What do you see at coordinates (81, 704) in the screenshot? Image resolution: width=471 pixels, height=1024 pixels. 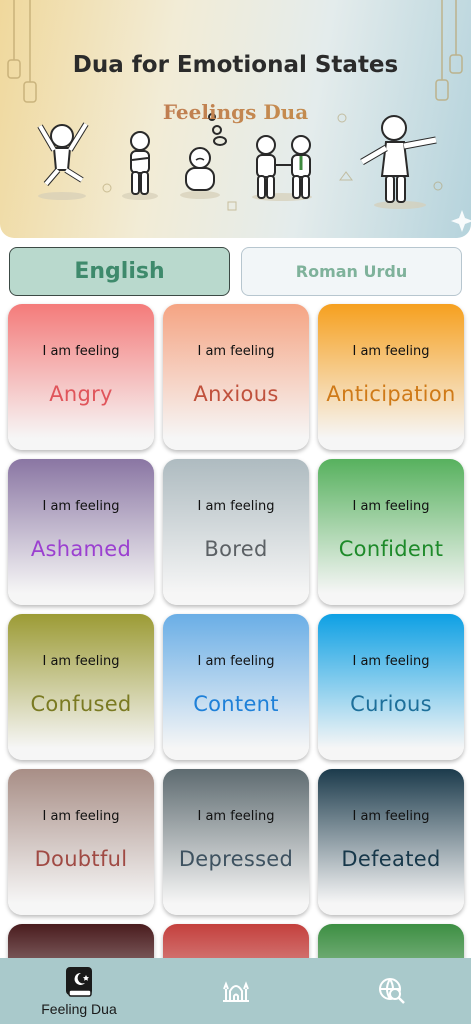 I see `feeling-label: Confused` at bounding box center [81, 704].